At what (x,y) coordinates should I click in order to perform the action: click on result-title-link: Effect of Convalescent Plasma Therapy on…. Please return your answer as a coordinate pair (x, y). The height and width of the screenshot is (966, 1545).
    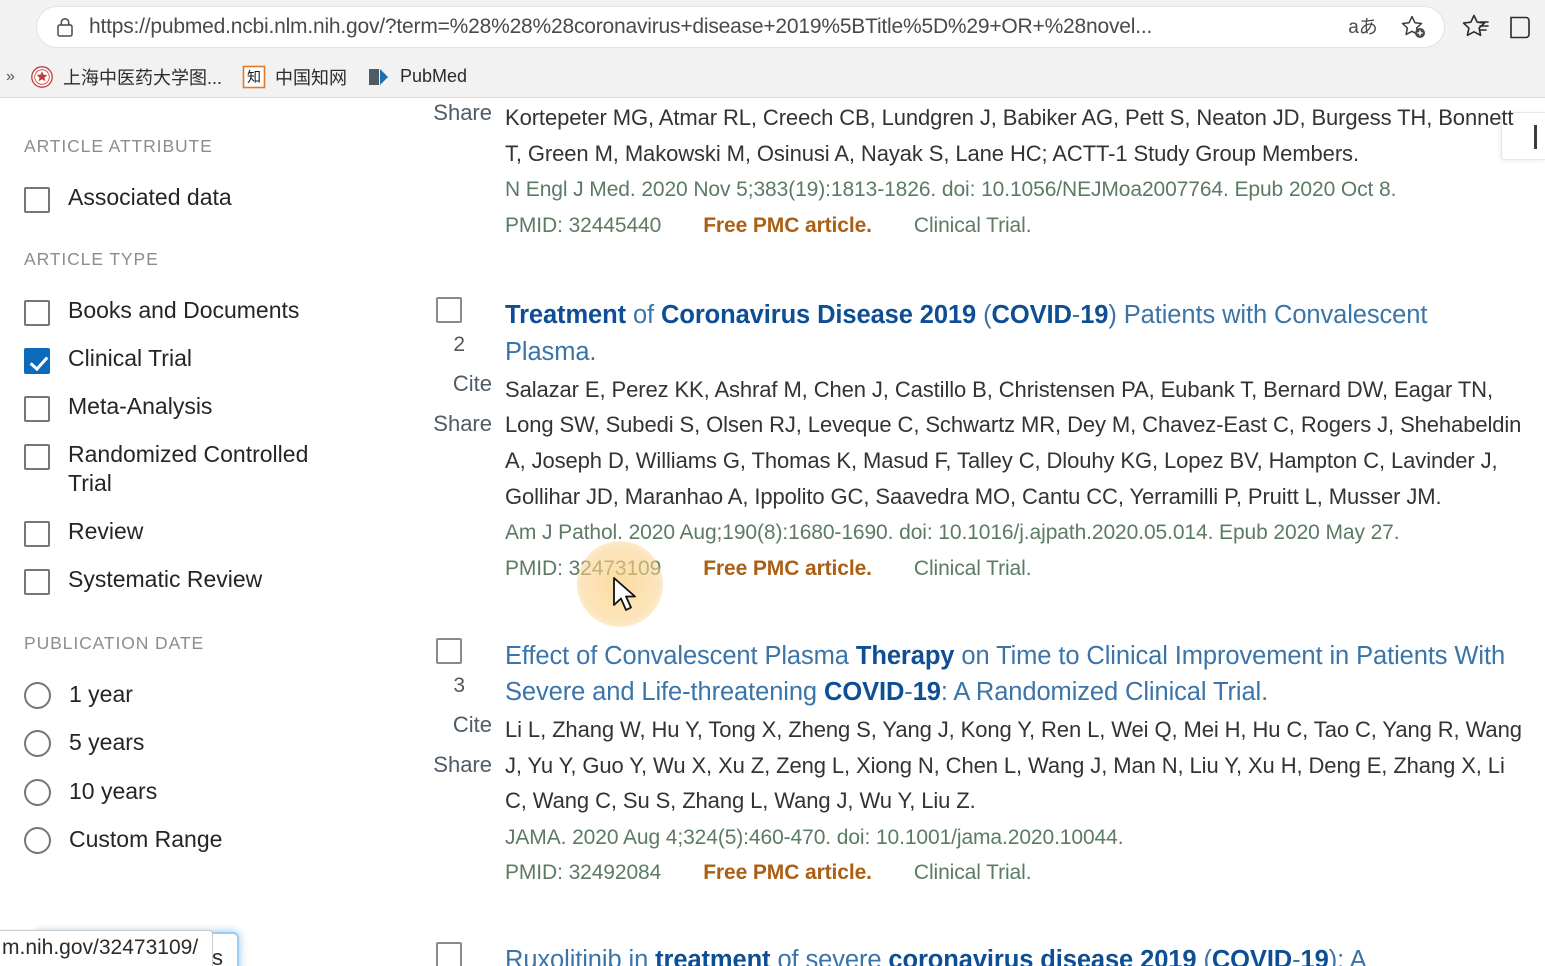
    Looking at the image, I should click on (1015, 674).